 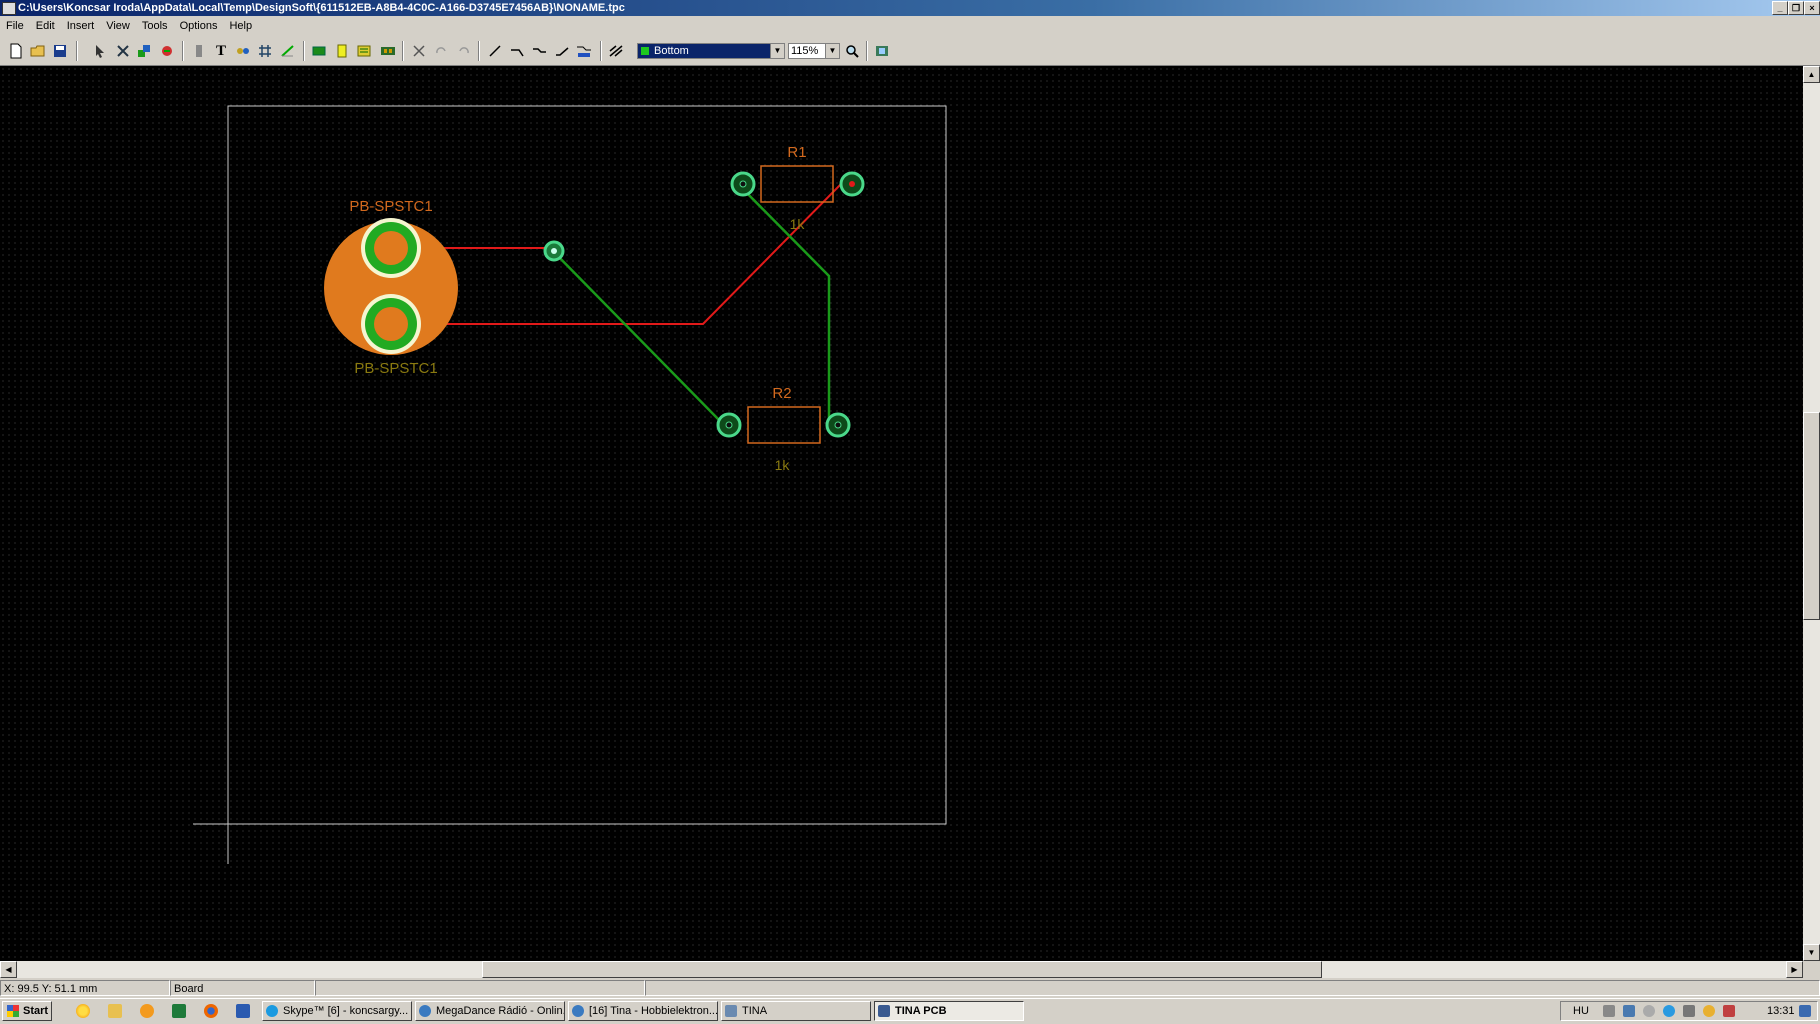 What do you see at coordinates (755, 1011) in the screenshot?
I see `task-tina-label: TINA` at bounding box center [755, 1011].